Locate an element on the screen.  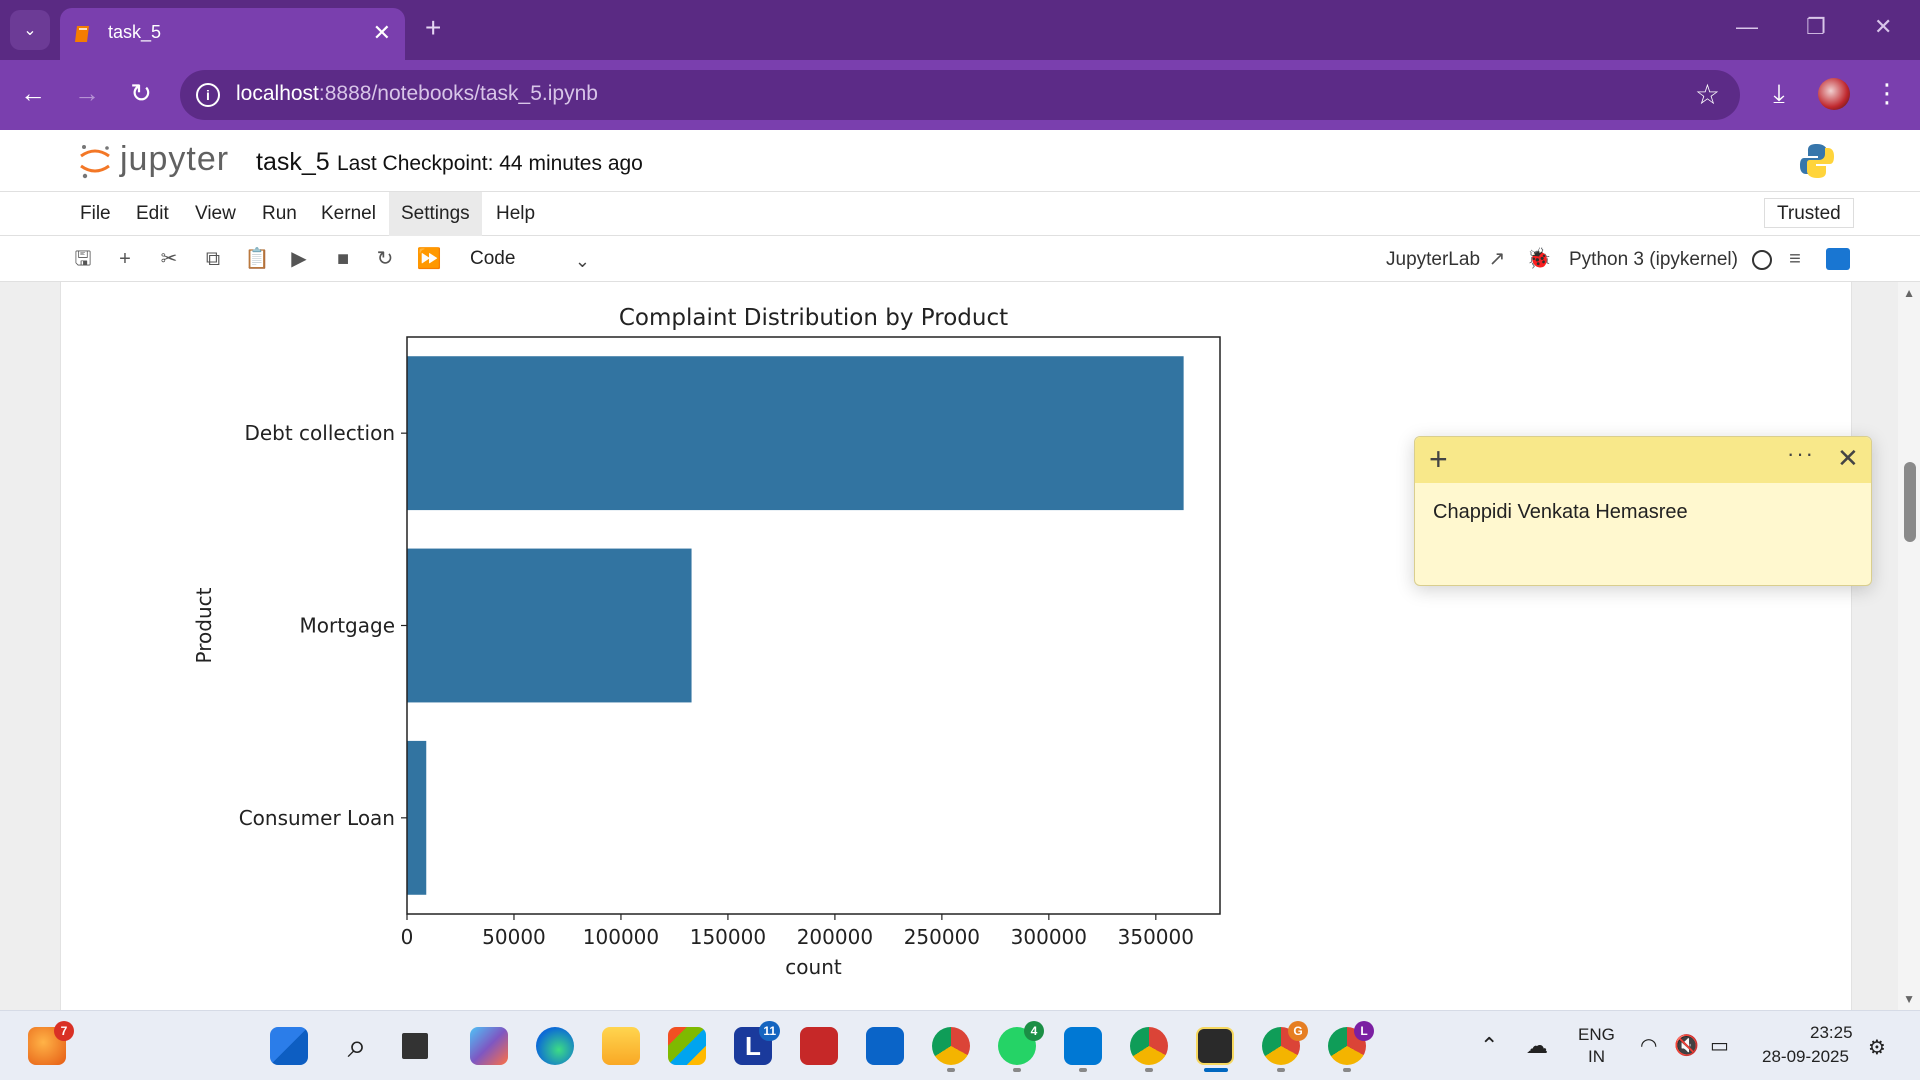
sticky-note-text: Chappidi Venkata Hemasree is located at coordinates (1560, 512).